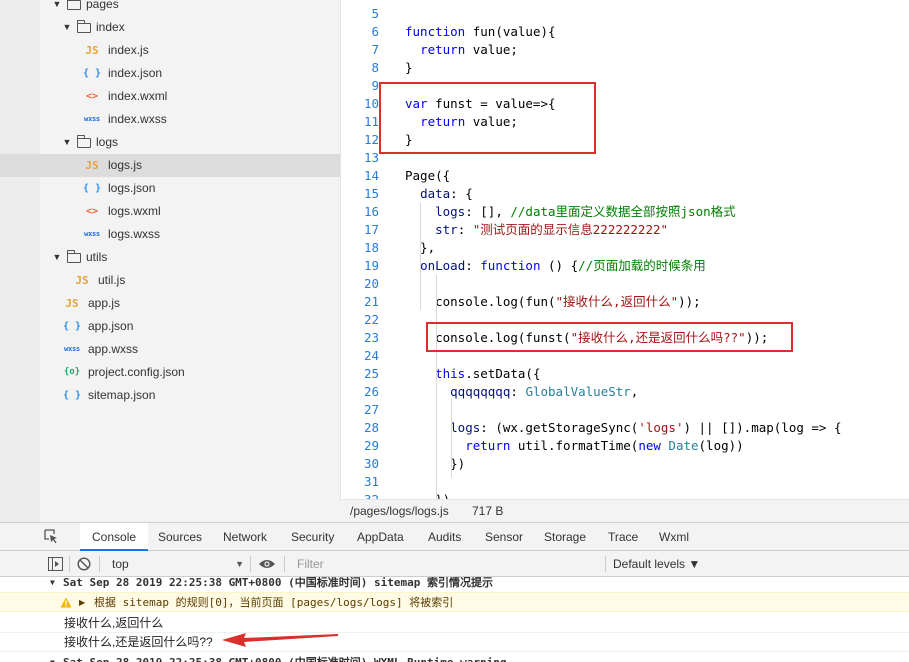 Image resolution: width=909 pixels, height=662 pixels. What do you see at coordinates (170, 257) in the screenshot?
I see `folder-row: ▼ utils` at bounding box center [170, 257].